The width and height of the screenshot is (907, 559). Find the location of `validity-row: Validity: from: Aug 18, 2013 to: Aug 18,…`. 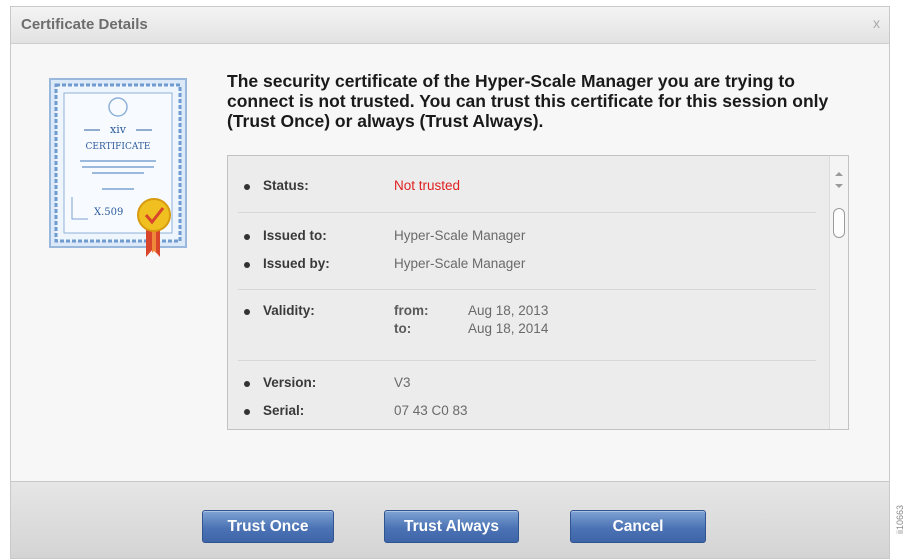

validity-row: Validity: from: Aug 18, 2013 to: Aug 18,… is located at coordinates (518, 323).